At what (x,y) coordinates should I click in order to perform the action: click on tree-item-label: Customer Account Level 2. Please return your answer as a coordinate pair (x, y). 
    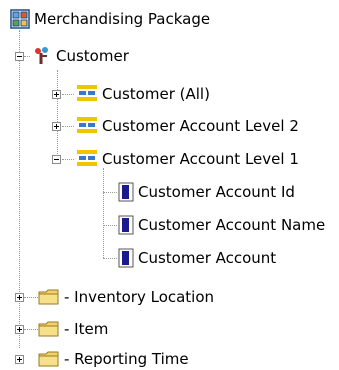
    Looking at the image, I should click on (200, 126).